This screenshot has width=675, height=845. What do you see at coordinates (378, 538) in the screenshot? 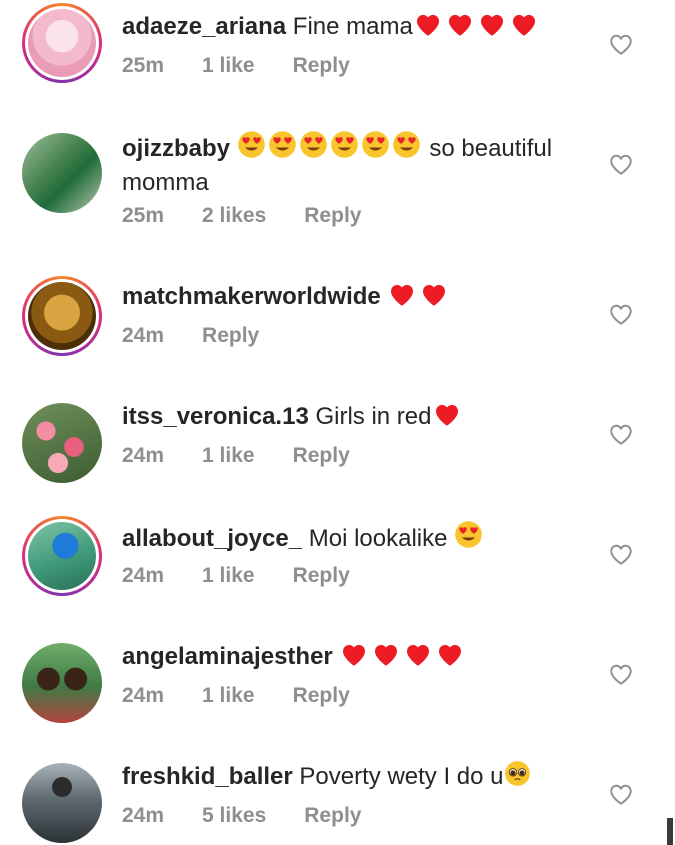
I see `comment-text: Moi lookalike` at bounding box center [378, 538].